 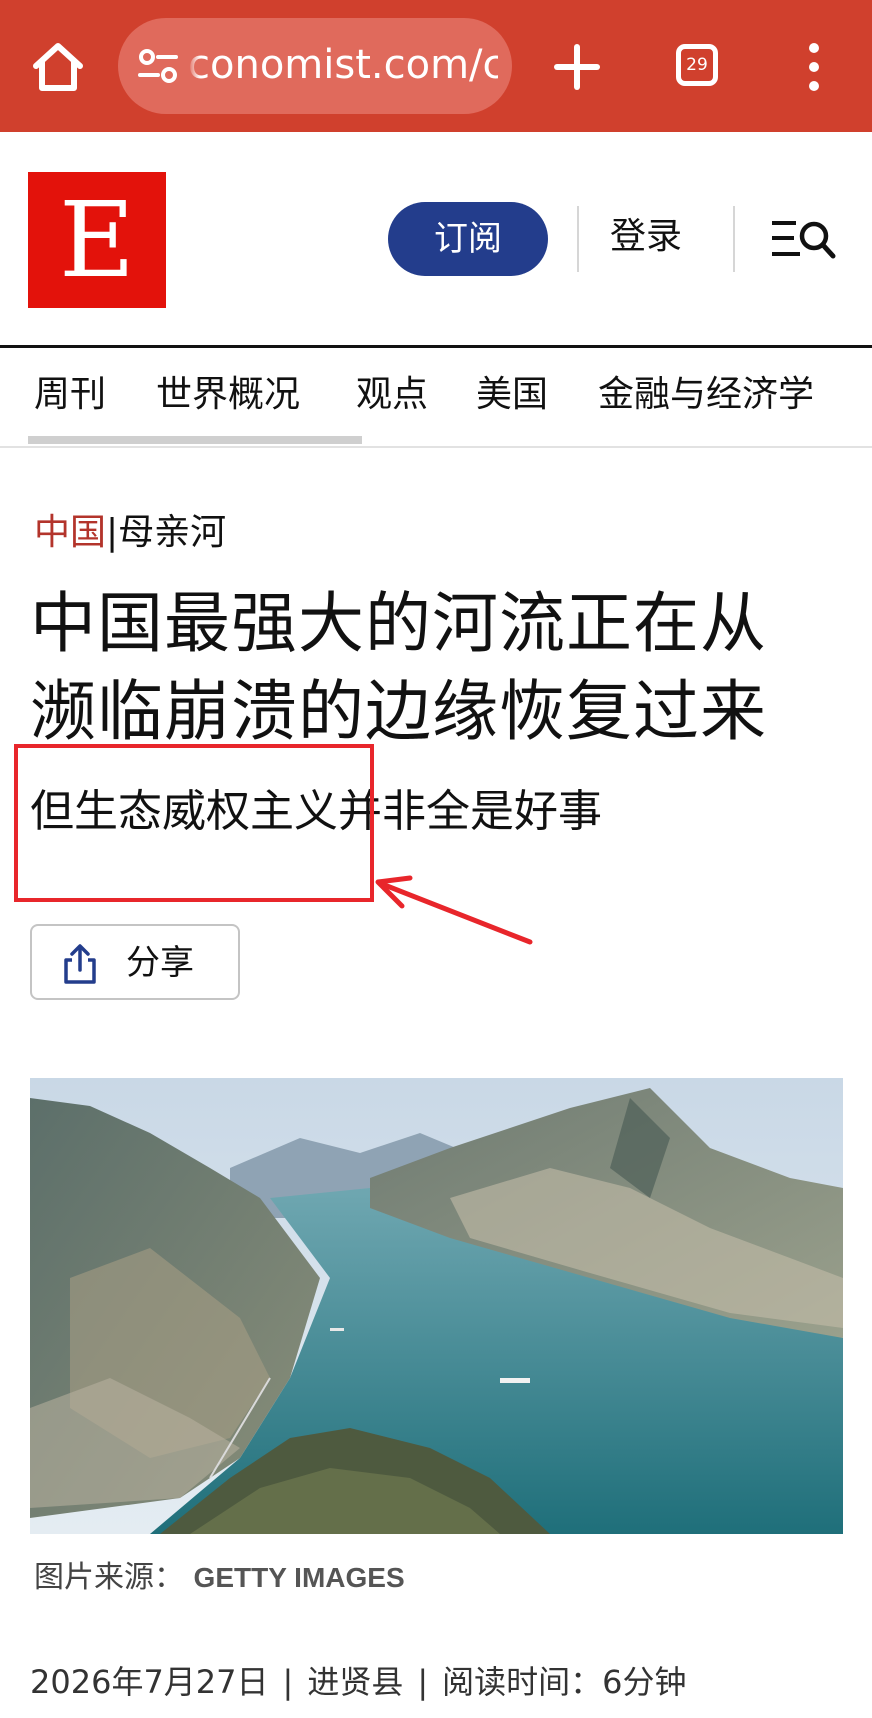 What do you see at coordinates (697, 65) in the screenshot?
I see `tab-switcher-button: 29` at bounding box center [697, 65].